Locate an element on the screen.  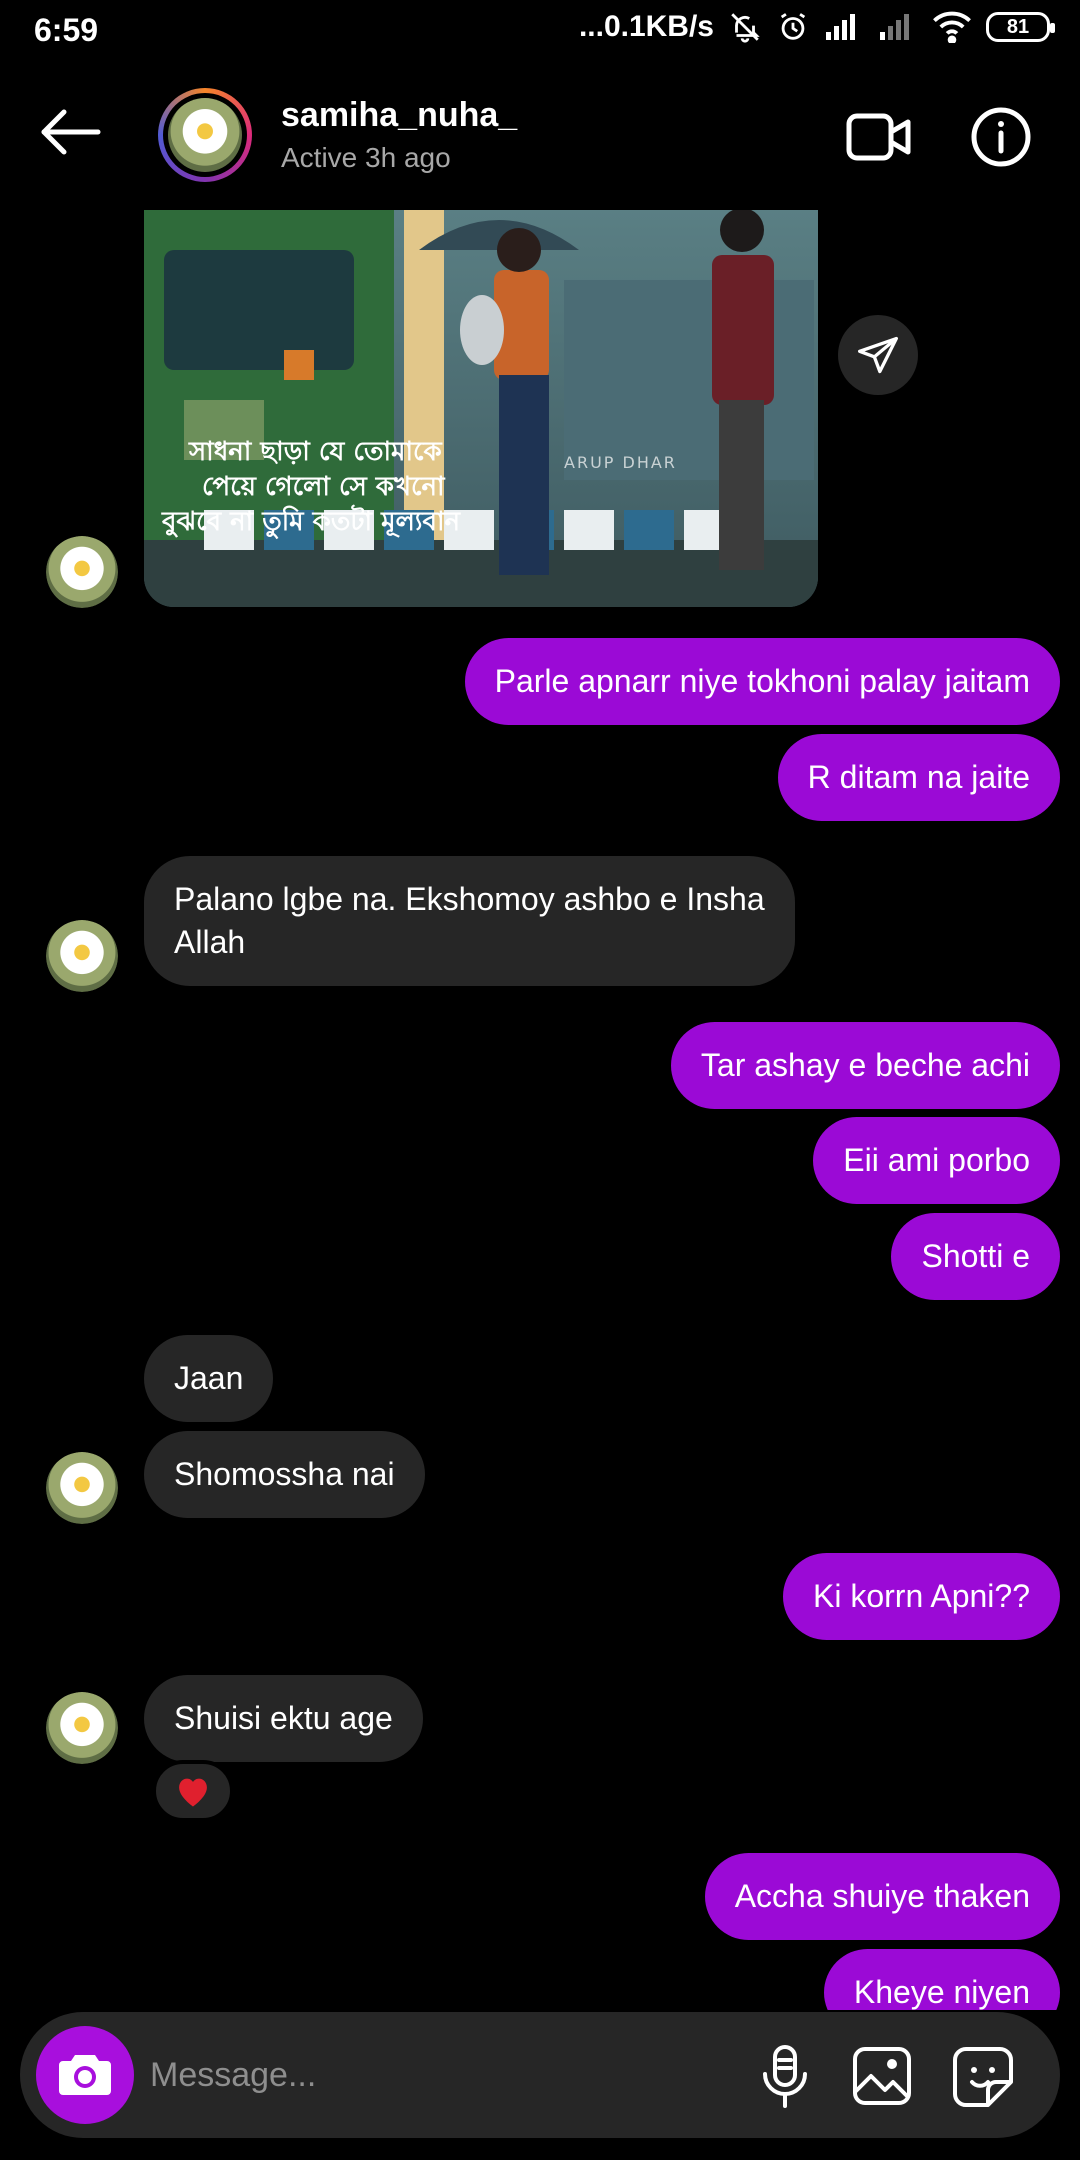
network-speed: ...0.1KB/s is located at coordinates (646, 26).